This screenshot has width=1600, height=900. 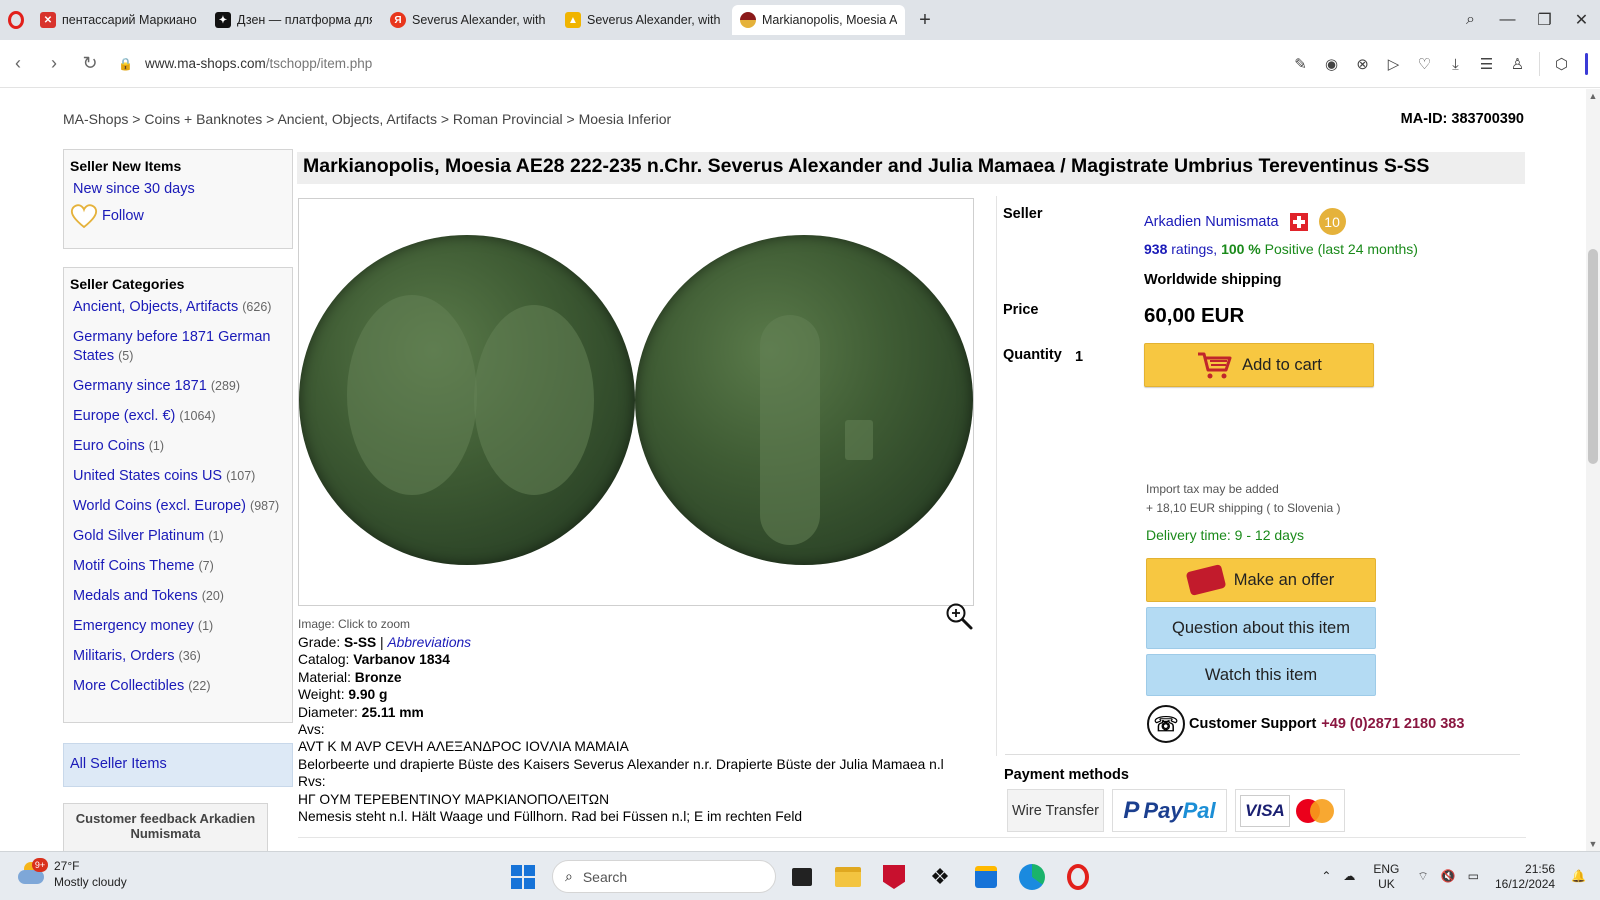 I want to click on add-to-cart-button: Add to cart, so click(x=1259, y=365).